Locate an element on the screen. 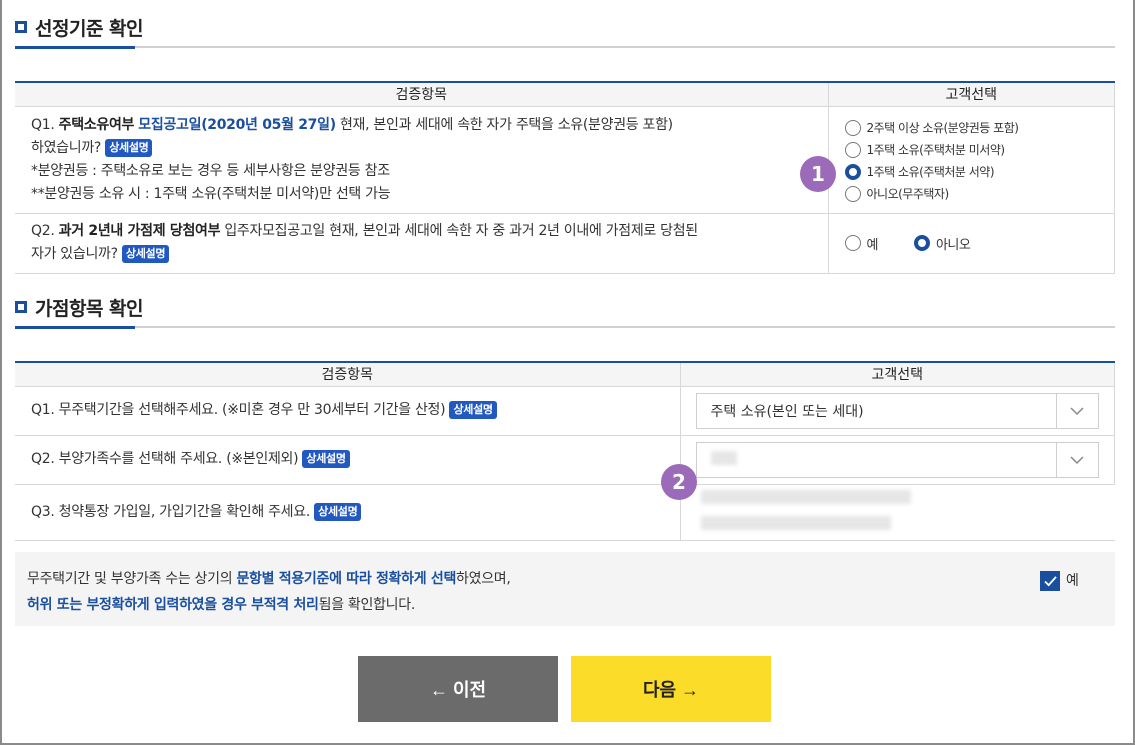 This screenshot has width=1135, height=745. dependents-select is located at coordinates (897, 459).